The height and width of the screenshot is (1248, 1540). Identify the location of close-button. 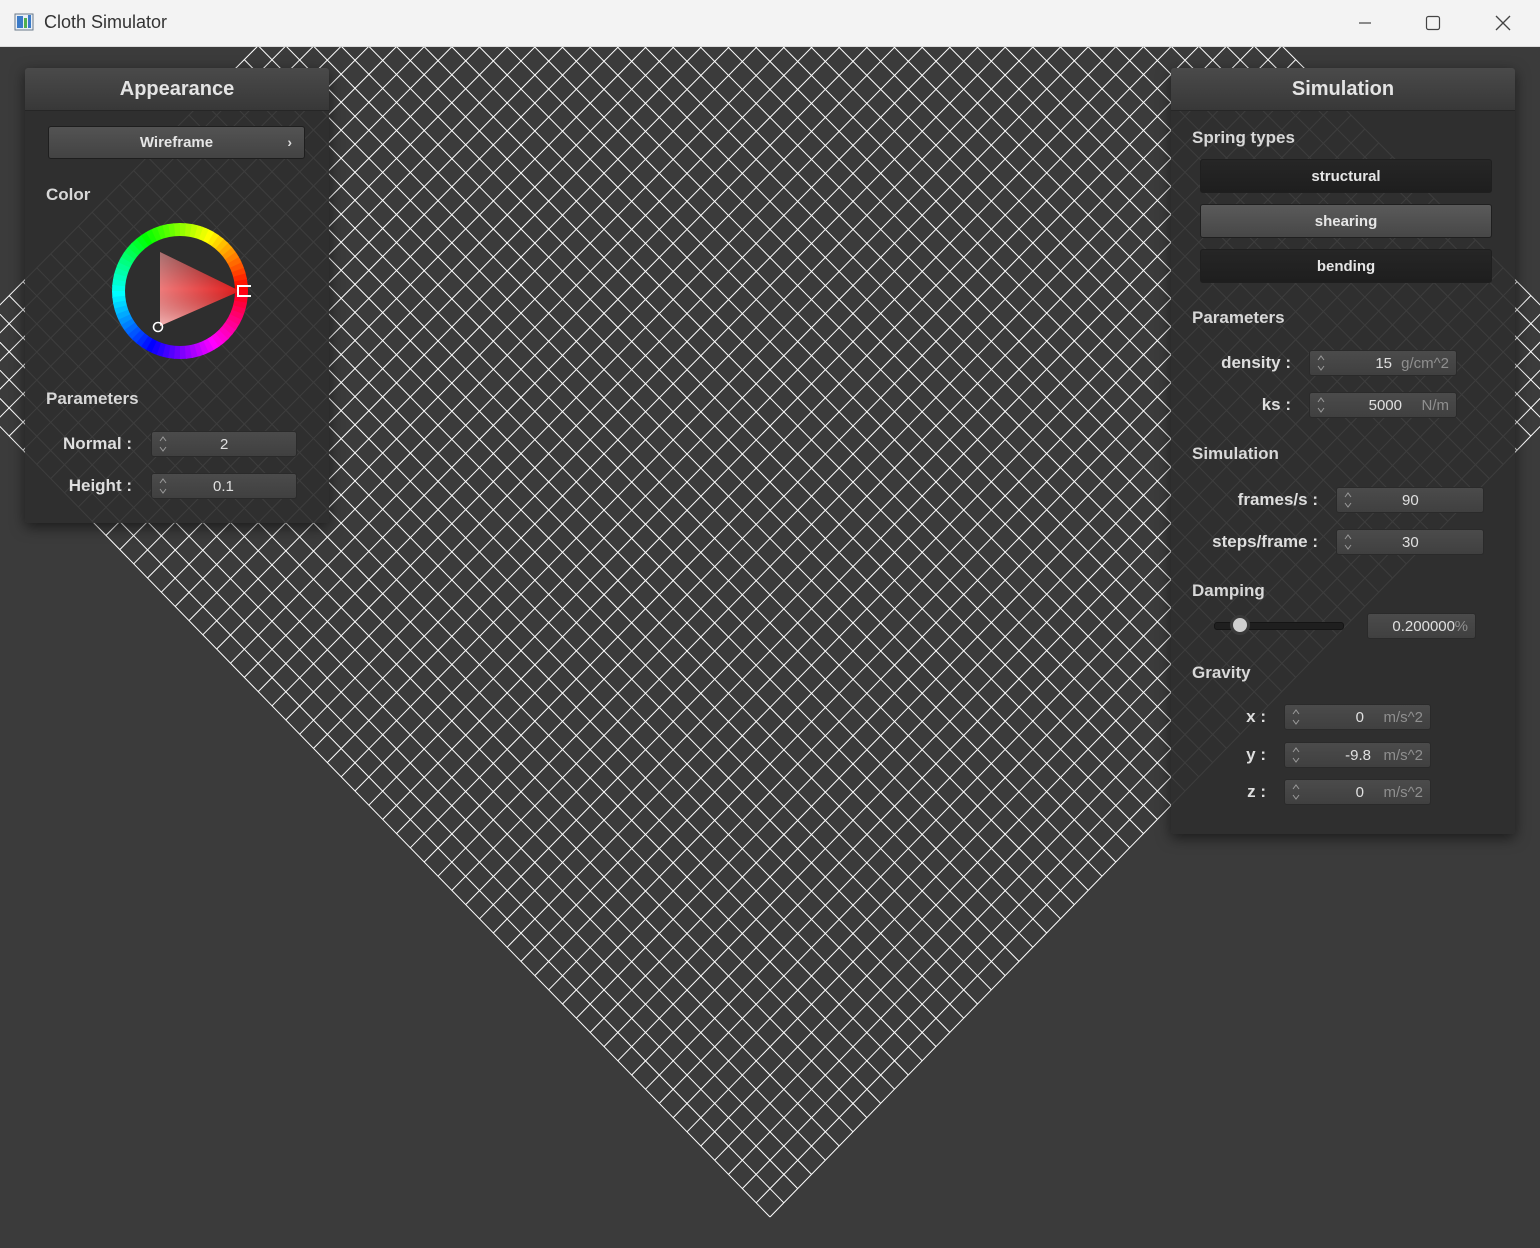
(1503, 23).